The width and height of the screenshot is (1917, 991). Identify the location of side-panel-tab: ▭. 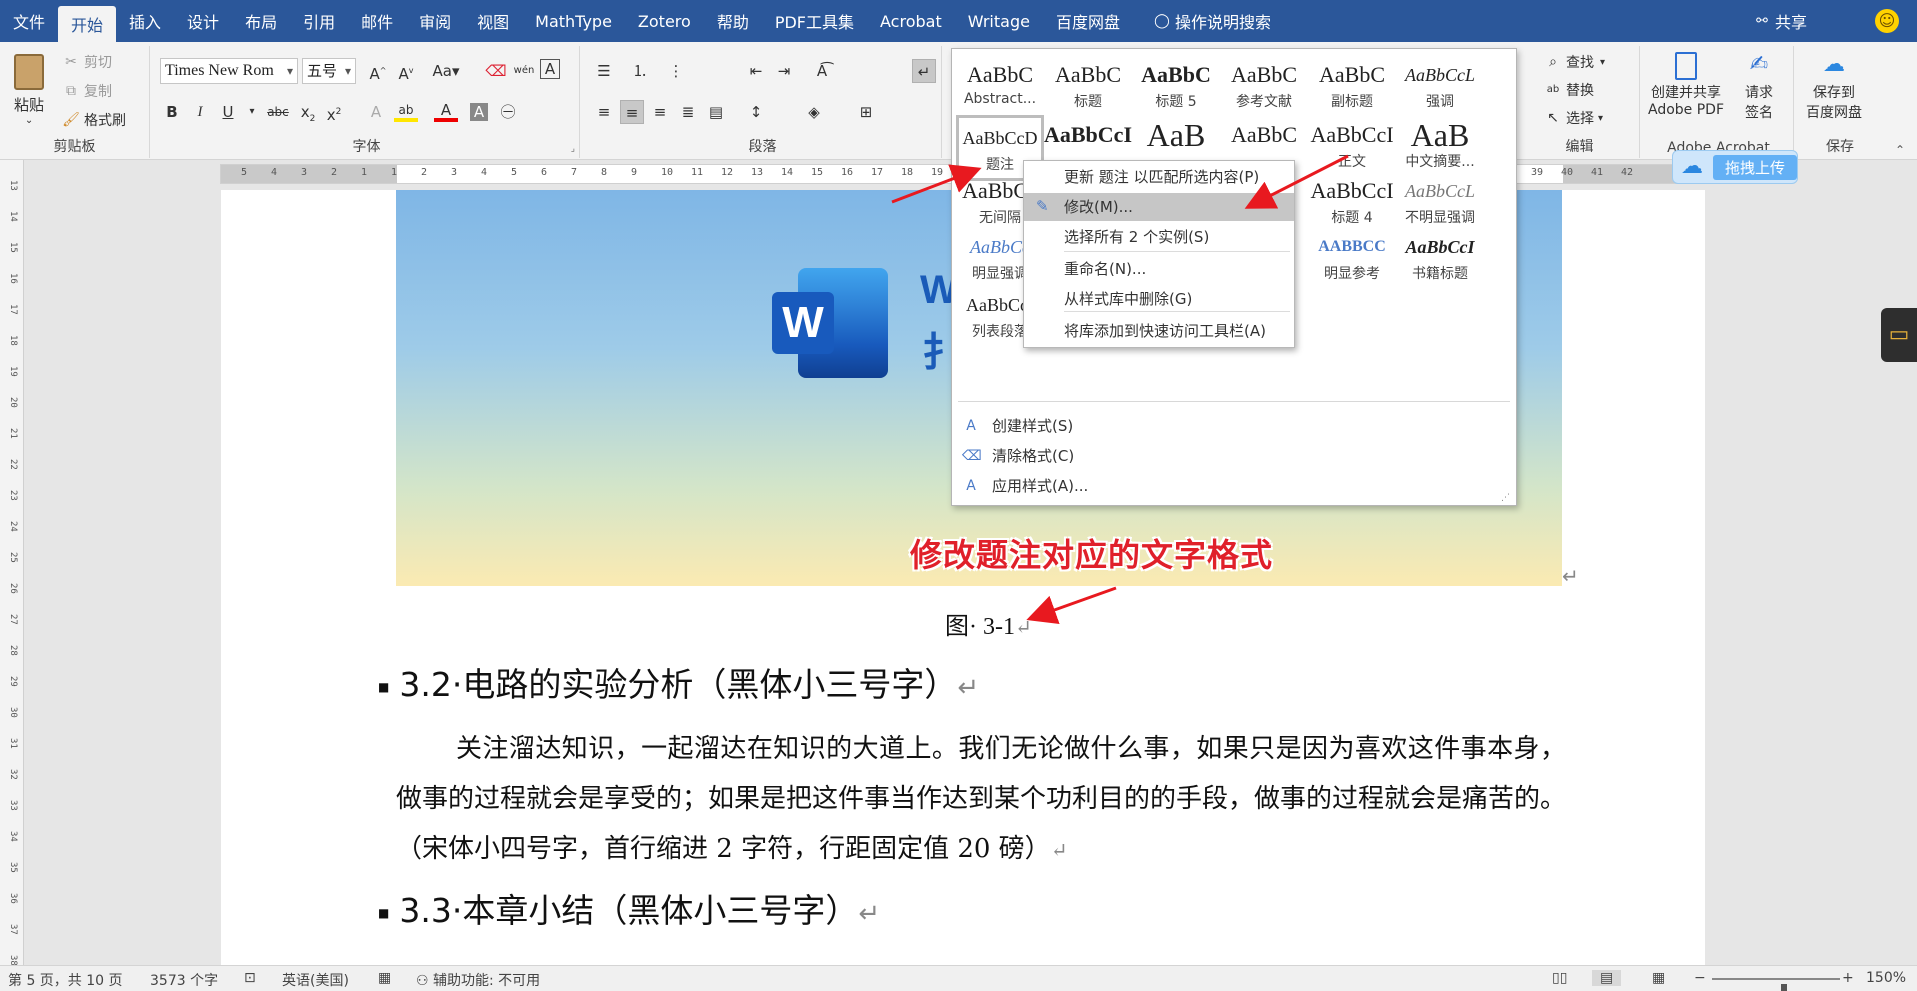
(1899, 335).